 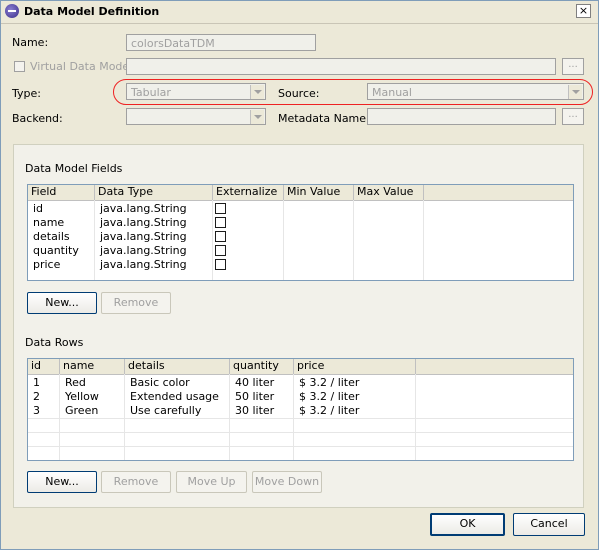 I want to click on fields-col-min-value: Min Value, so click(x=319, y=192).